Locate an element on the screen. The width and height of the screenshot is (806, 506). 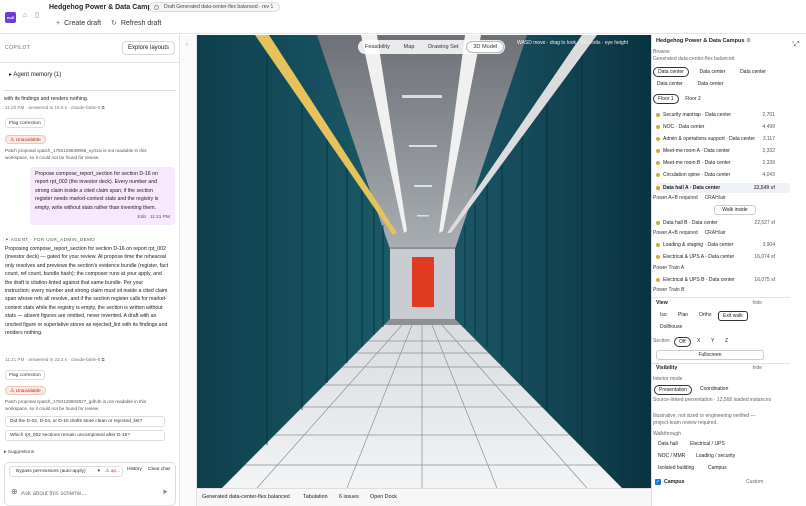
unavailable-badge: ⚠ Unavailable is located at coordinates (25, 139).